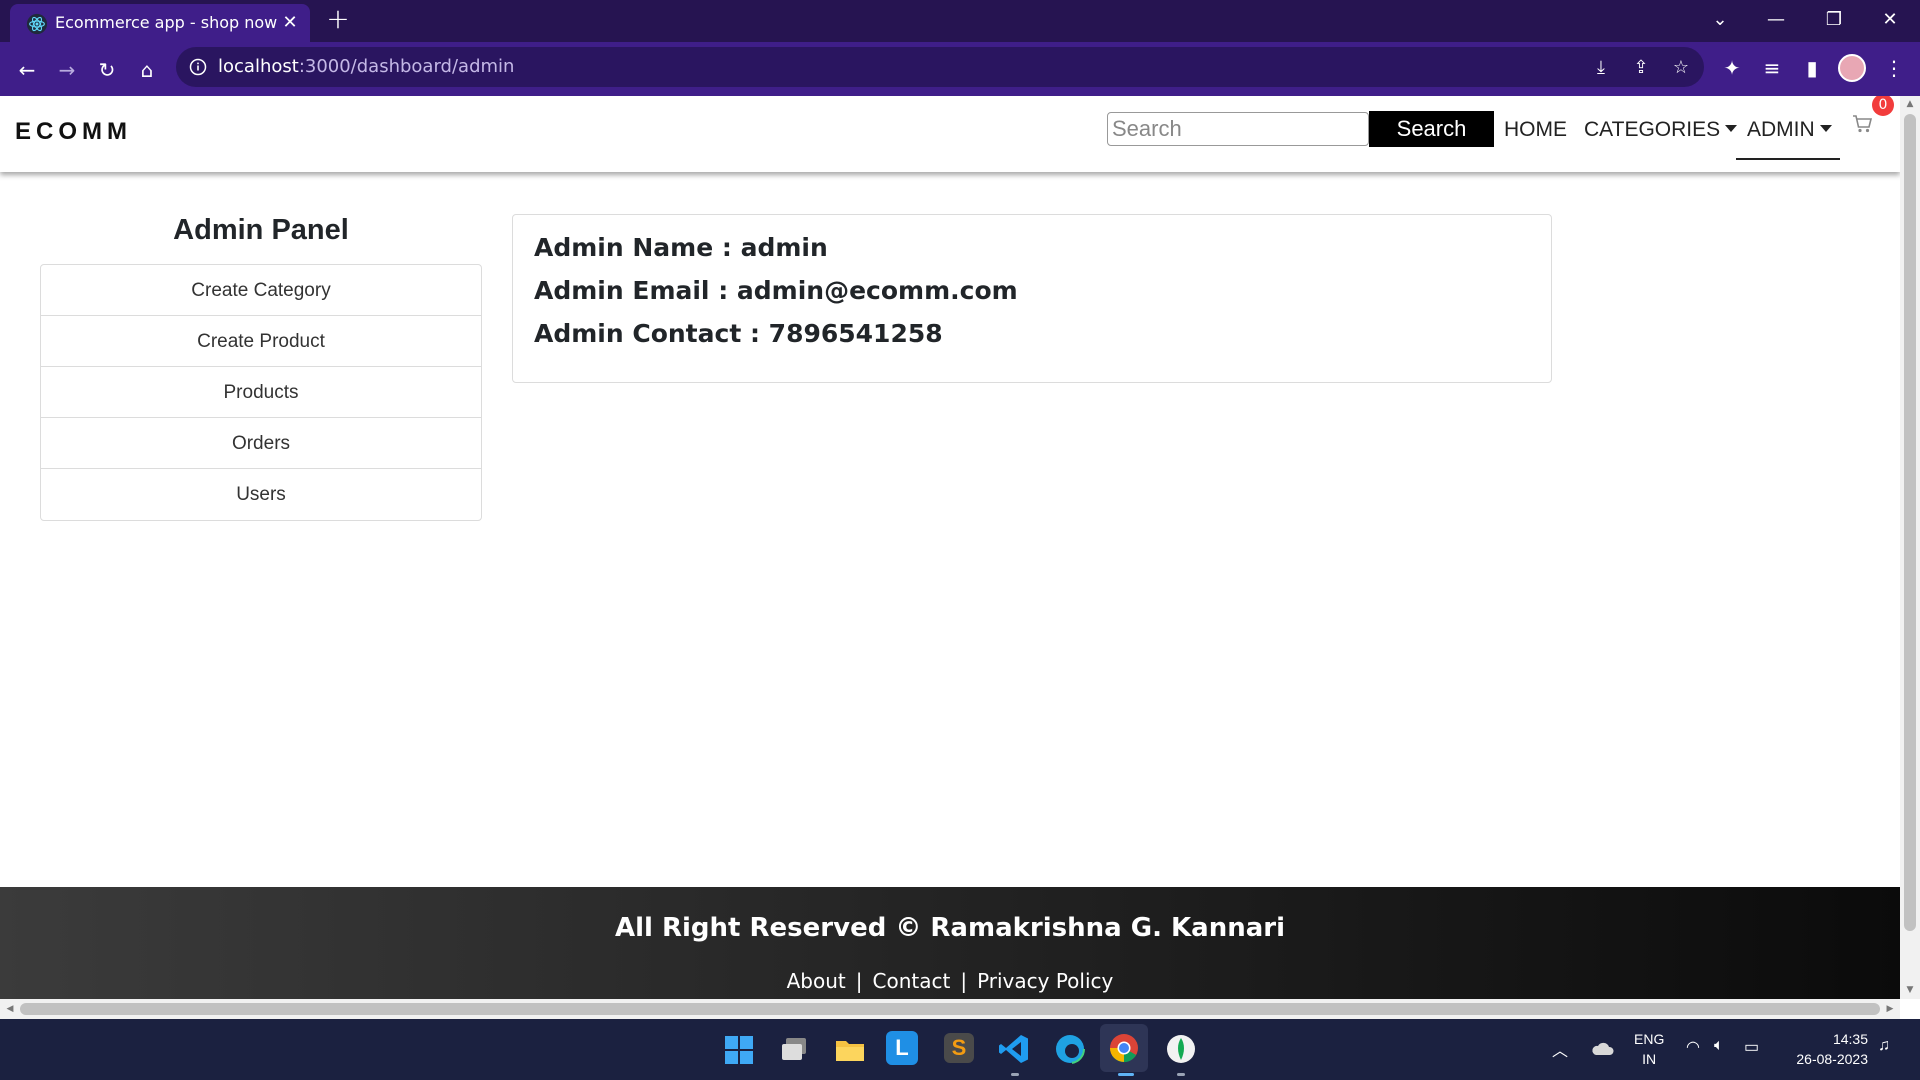 The height and width of the screenshot is (1080, 1920). Describe the element at coordinates (261, 494) in the screenshot. I see `sidebar-item-users: Users` at that location.